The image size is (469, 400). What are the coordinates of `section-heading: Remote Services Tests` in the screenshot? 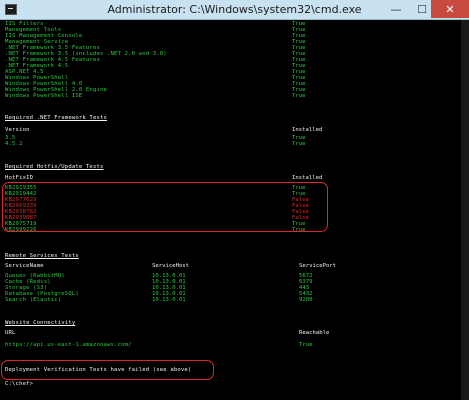 It's located at (42, 256).